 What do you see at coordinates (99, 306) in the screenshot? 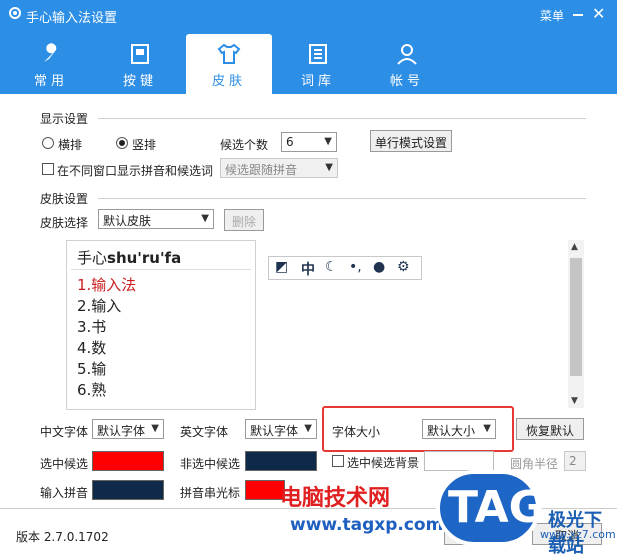
I see `preview-candidate: 2.输入` at bounding box center [99, 306].